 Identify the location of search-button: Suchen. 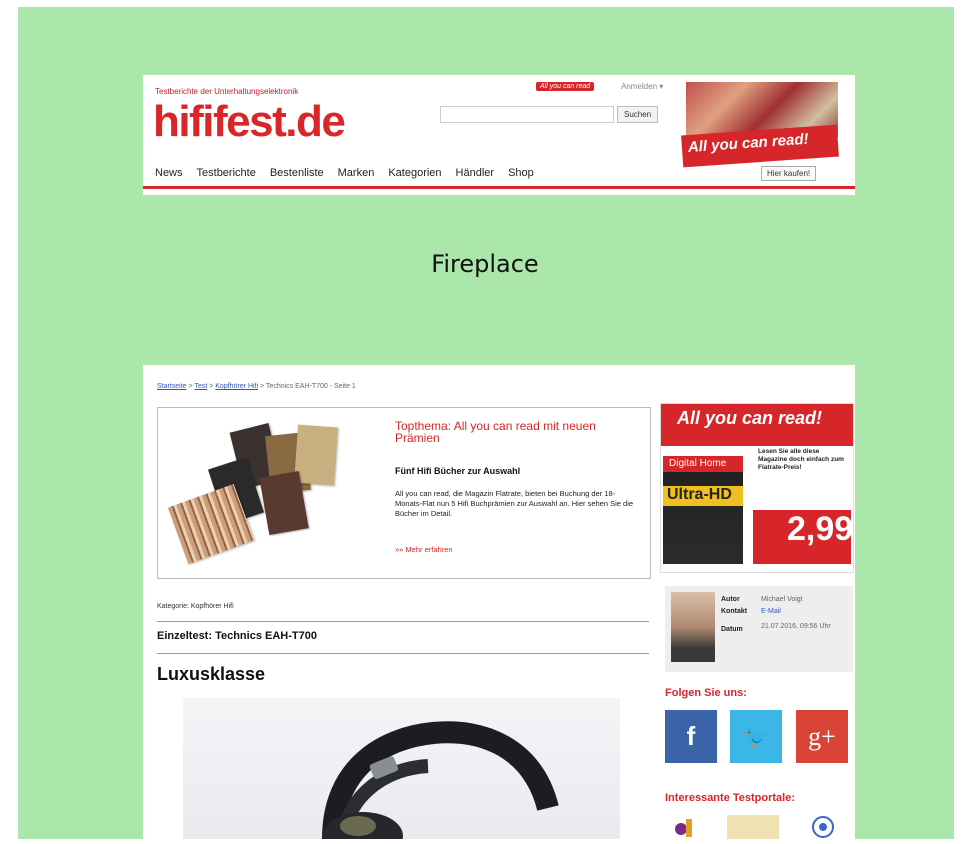
(638, 114).